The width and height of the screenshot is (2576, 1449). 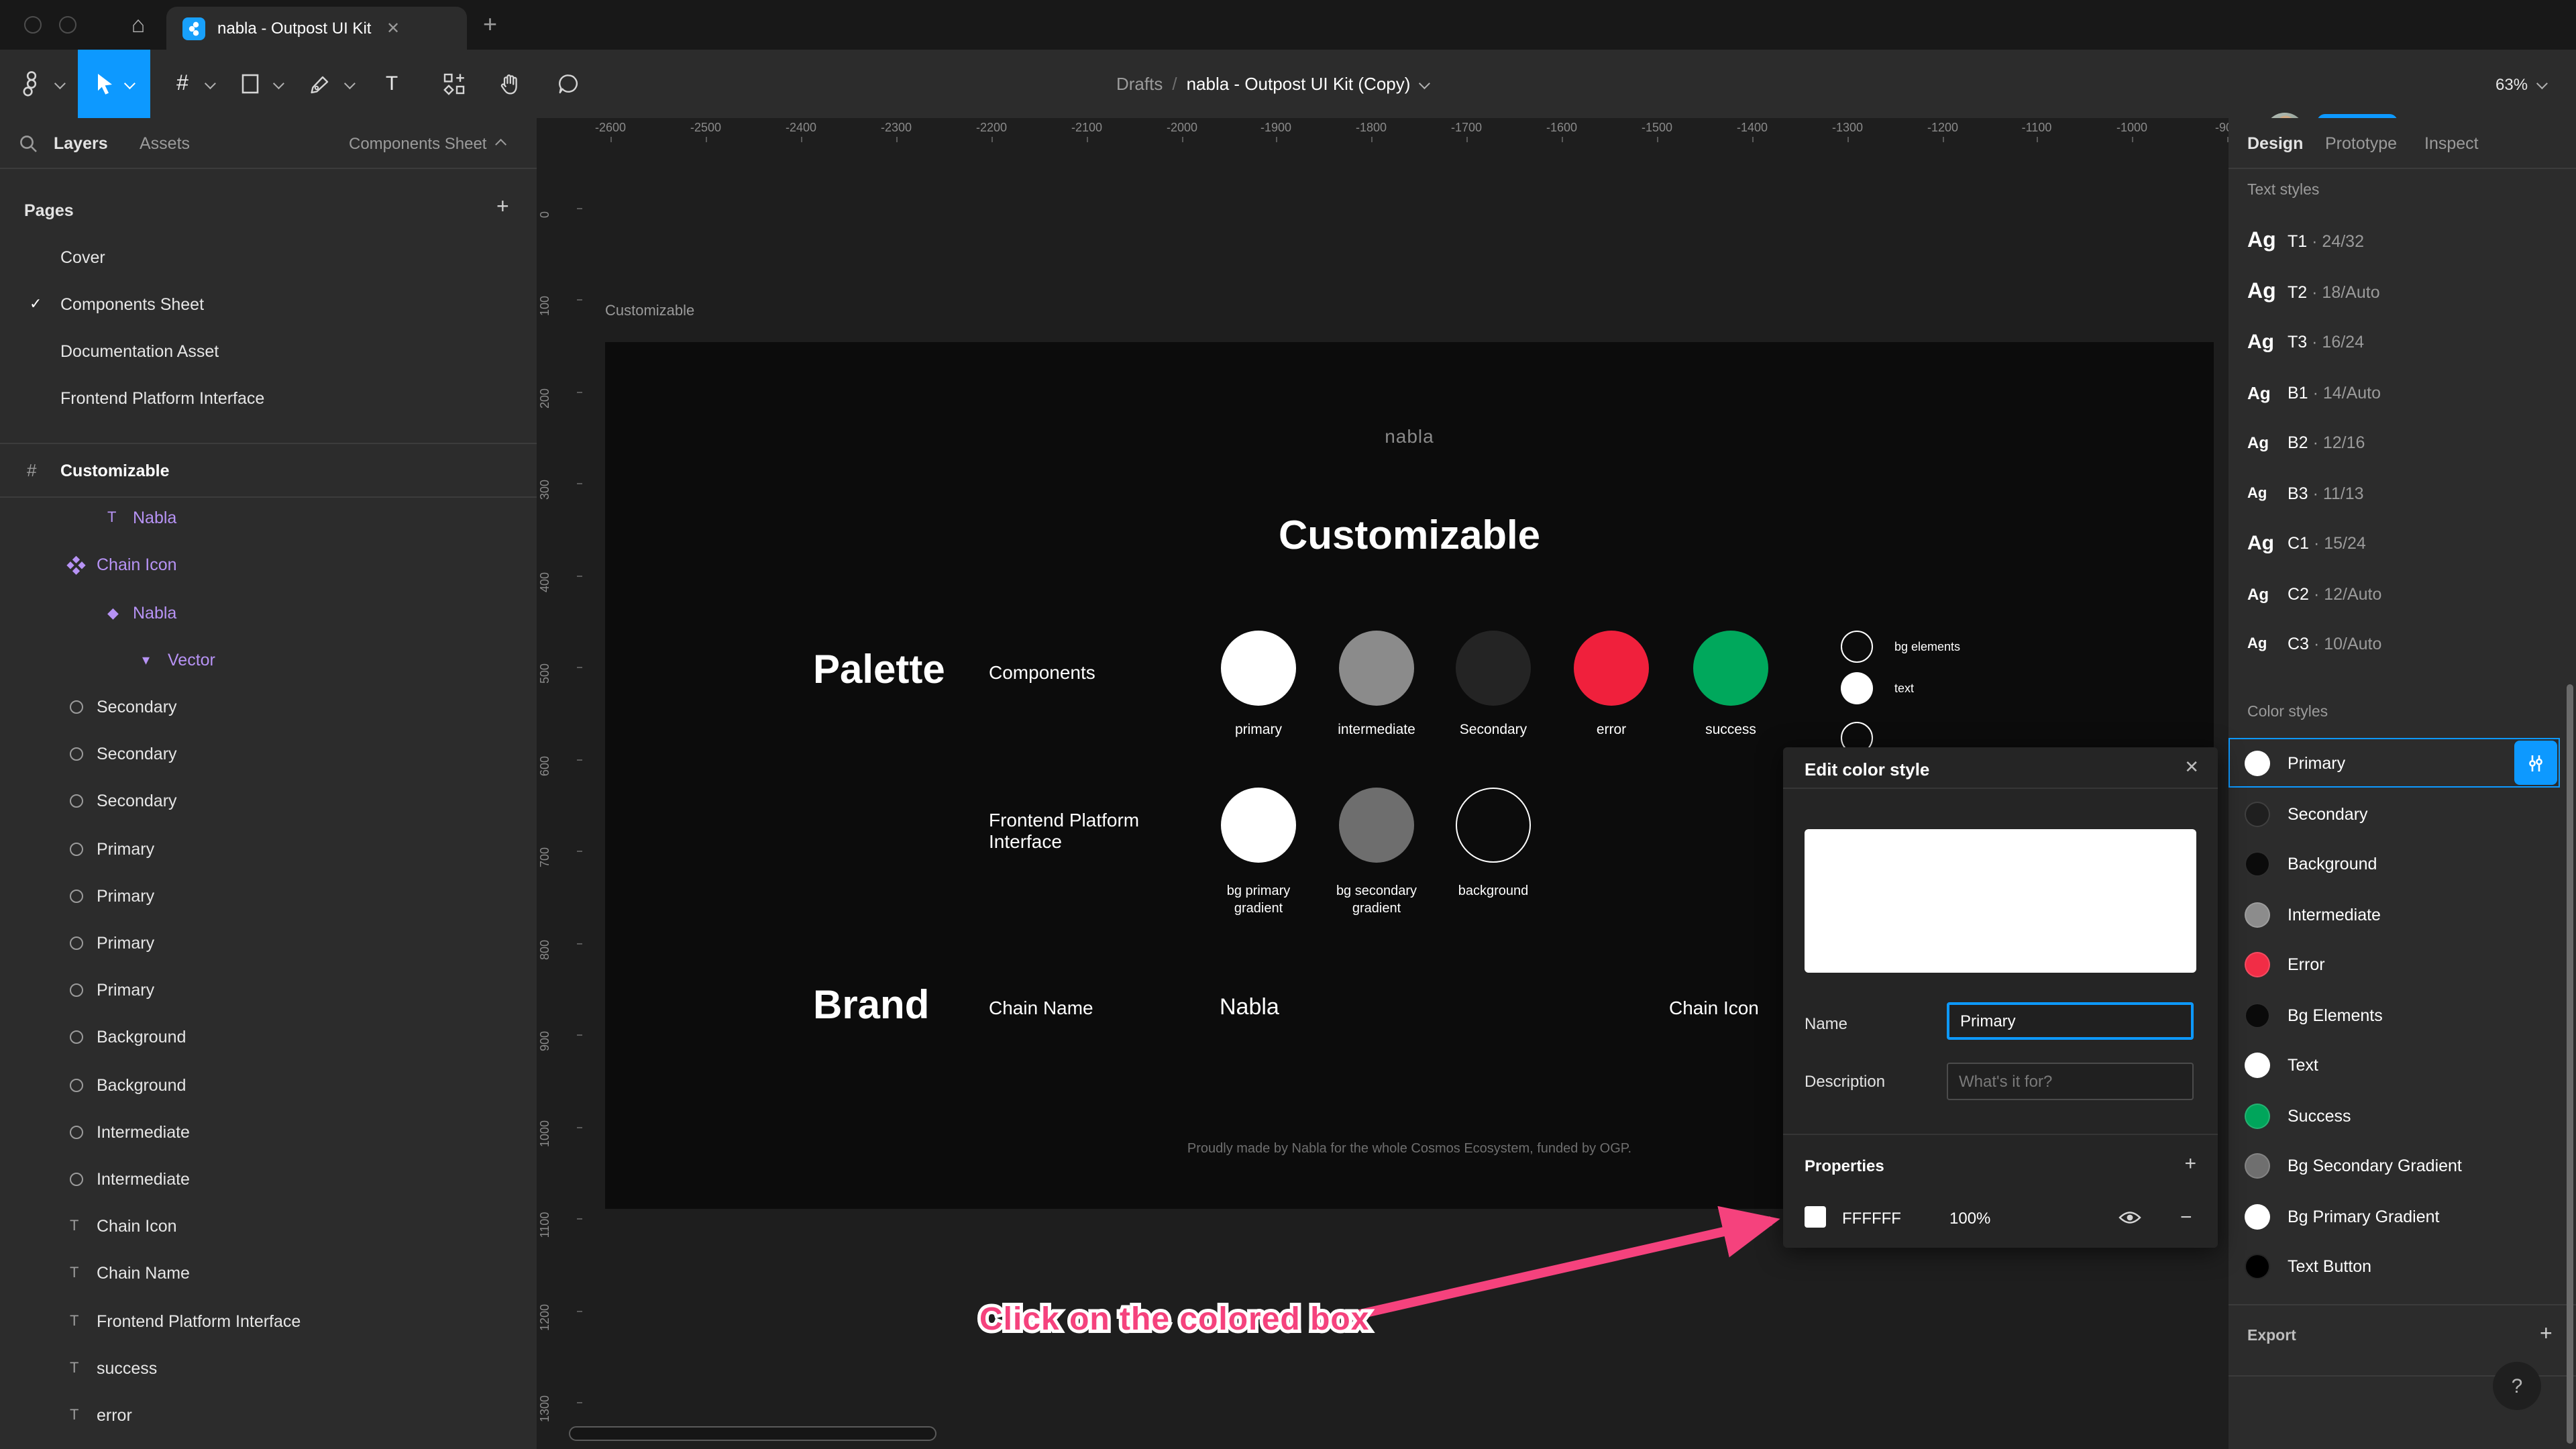 I want to click on name-input, so click(x=2070, y=1021).